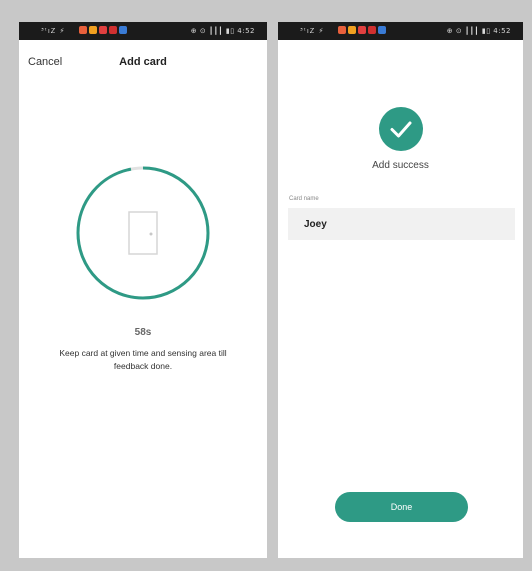  Describe the element at coordinates (400, 165) in the screenshot. I see `success-message: Add success` at that location.